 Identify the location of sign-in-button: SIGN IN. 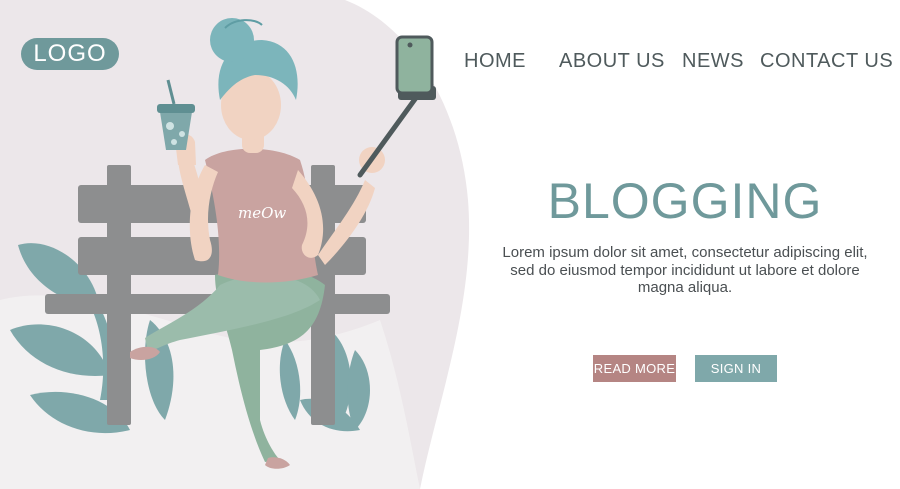
(736, 368).